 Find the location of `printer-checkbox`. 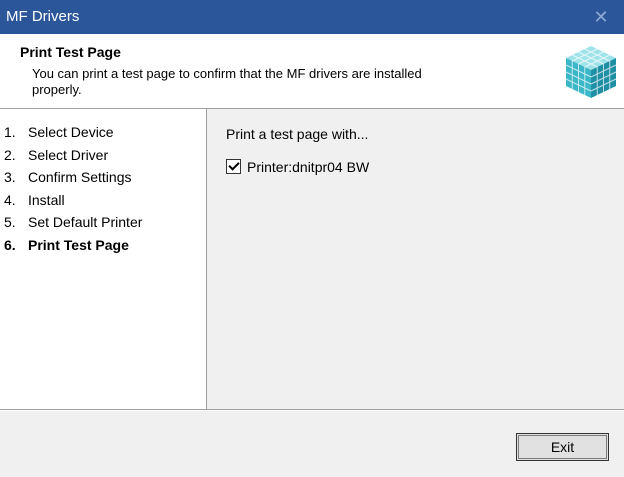

printer-checkbox is located at coordinates (233, 166).